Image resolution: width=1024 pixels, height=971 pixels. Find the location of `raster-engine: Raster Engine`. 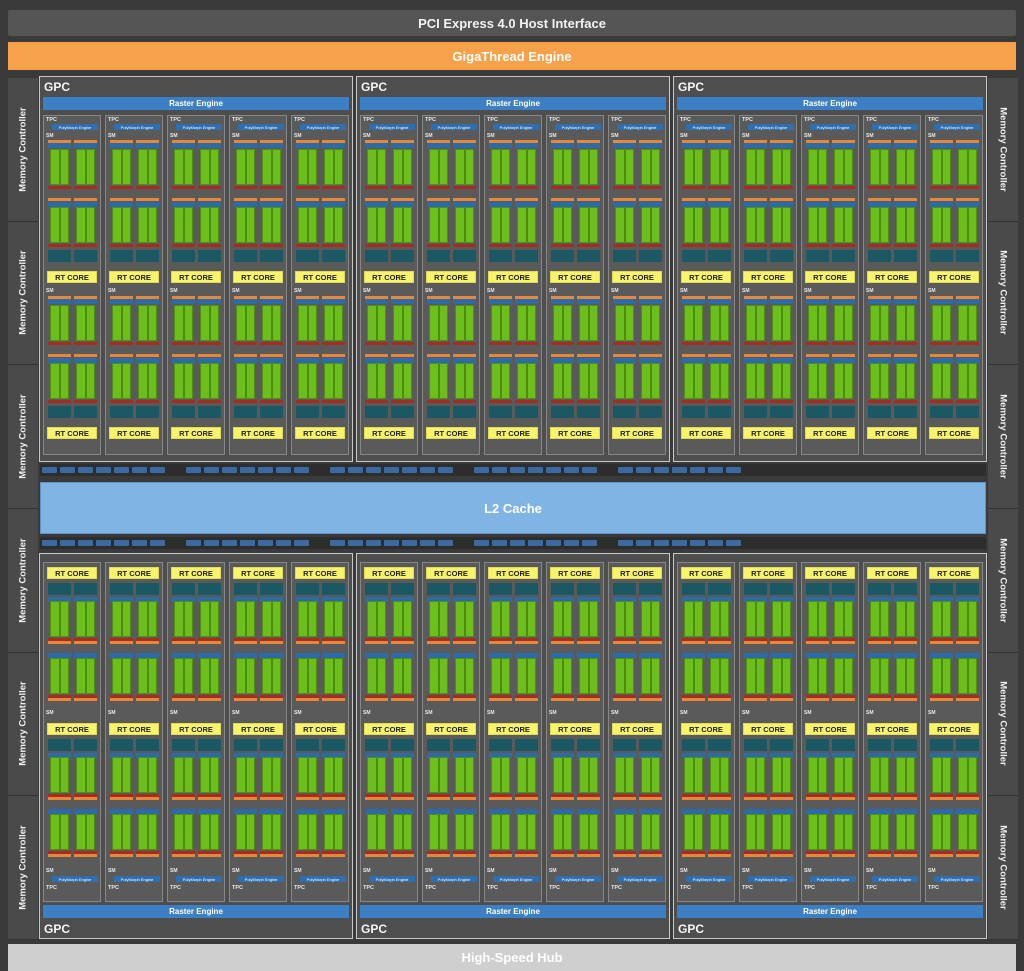

raster-engine: Raster Engine is located at coordinates (196, 103).